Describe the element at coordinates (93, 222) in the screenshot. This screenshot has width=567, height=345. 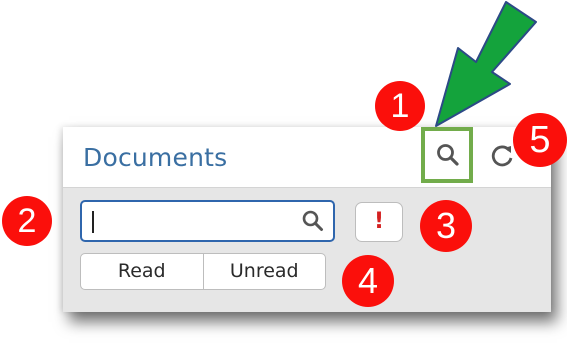
I see `text-caret` at that location.